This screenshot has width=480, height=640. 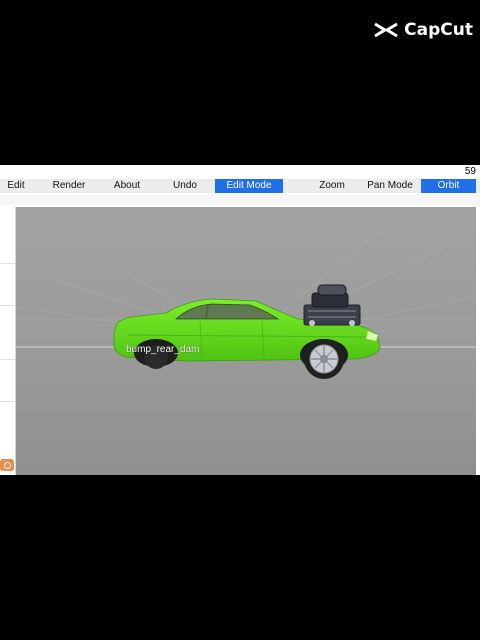 What do you see at coordinates (69, 186) in the screenshot?
I see `toolbar-render: Render` at bounding box center [69, 186].